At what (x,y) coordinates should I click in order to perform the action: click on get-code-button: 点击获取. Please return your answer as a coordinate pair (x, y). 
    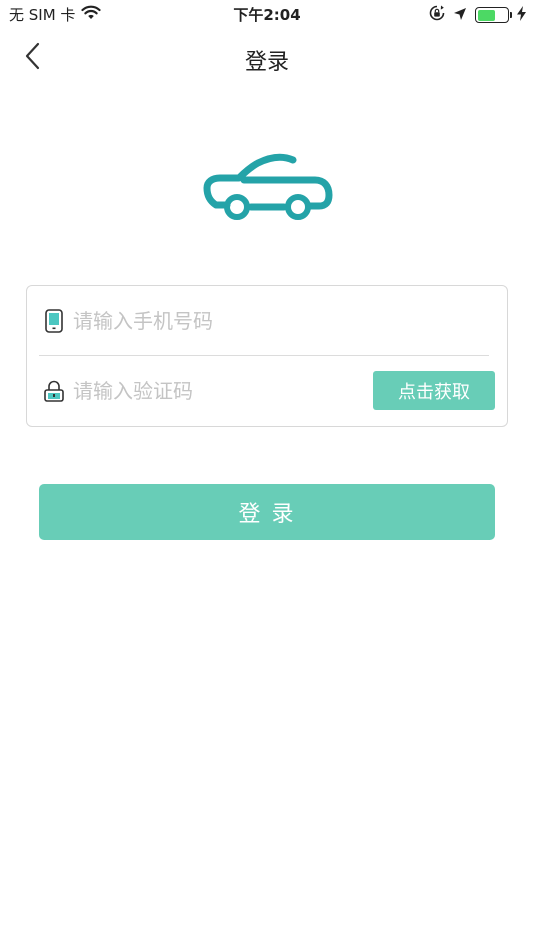
    Looking at the image, I should click on (434, 390).